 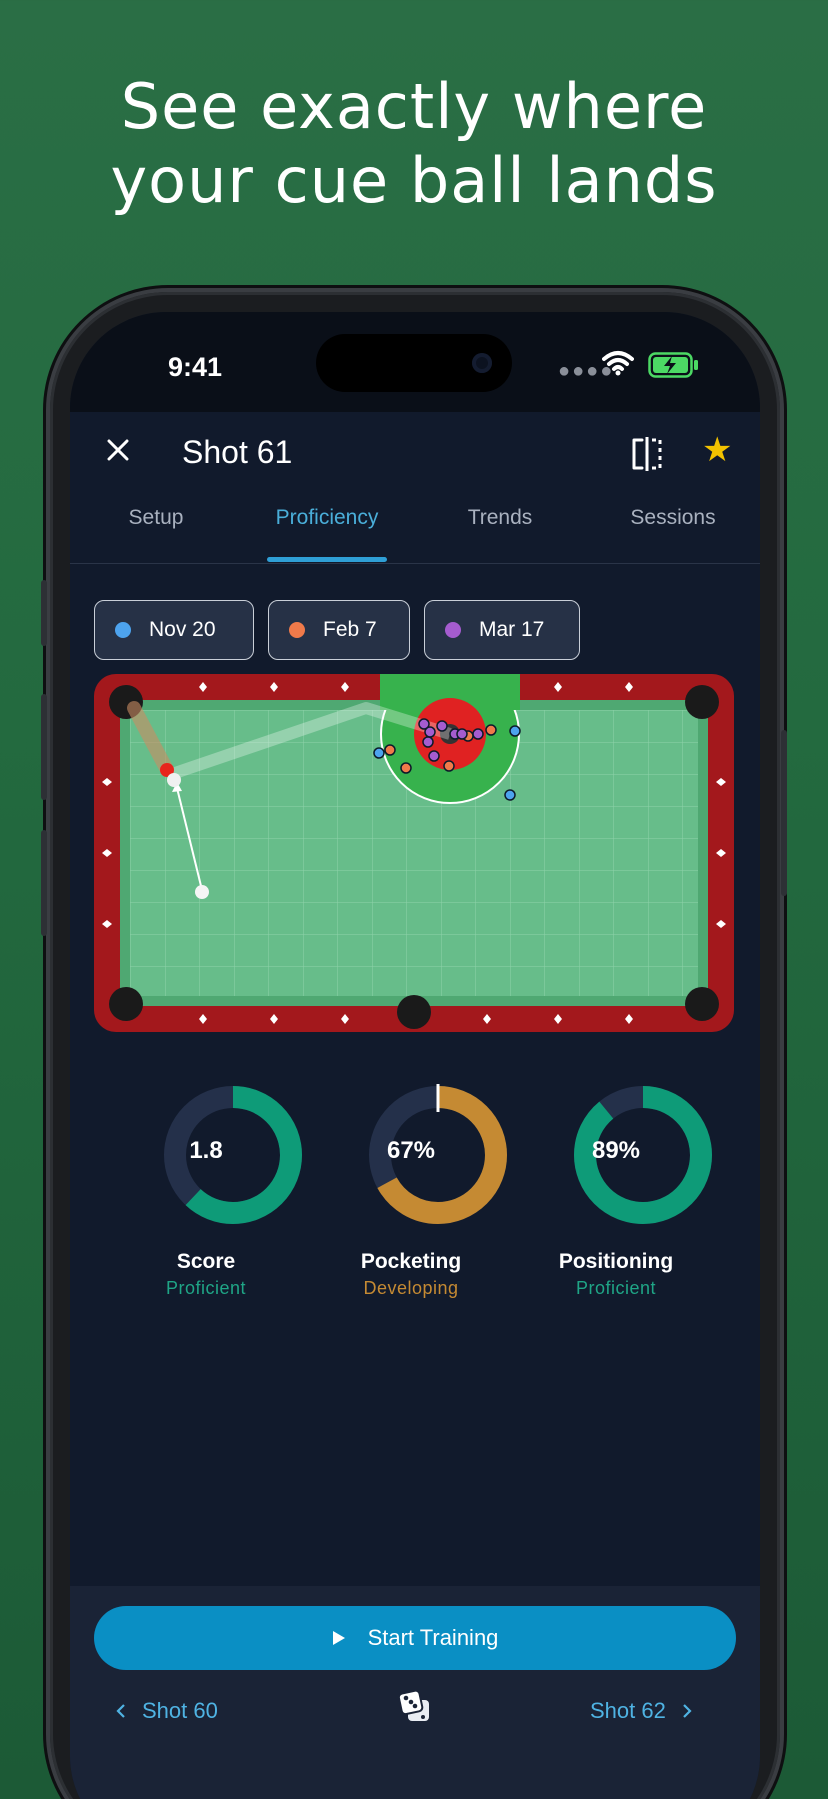 I want to click on play-icon, so click(x=338, y=1638).